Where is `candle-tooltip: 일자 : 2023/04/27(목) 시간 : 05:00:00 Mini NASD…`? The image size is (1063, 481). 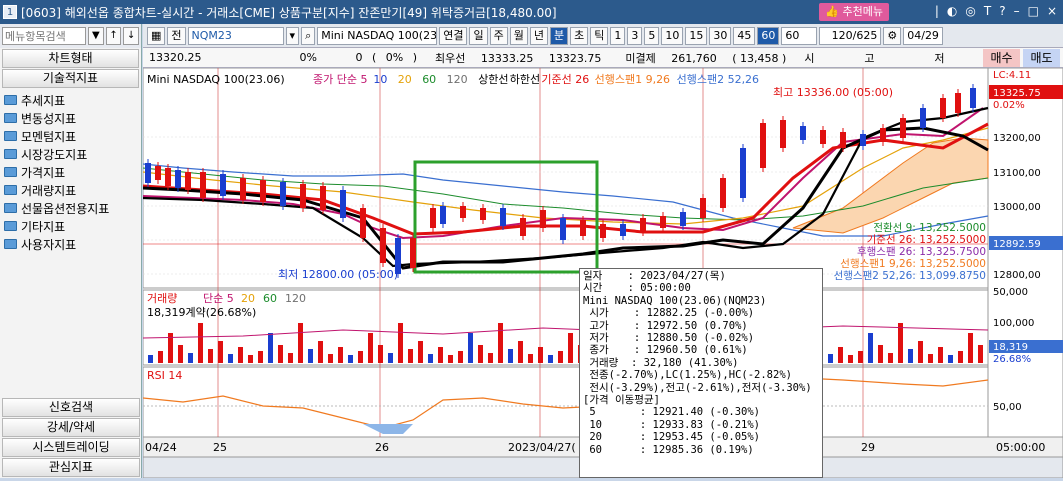
candle-tooltip: 일자 : 2023/04/27(목) 시간 : 05:00:00 Mini NASD… is located at coordinates (701, 373).